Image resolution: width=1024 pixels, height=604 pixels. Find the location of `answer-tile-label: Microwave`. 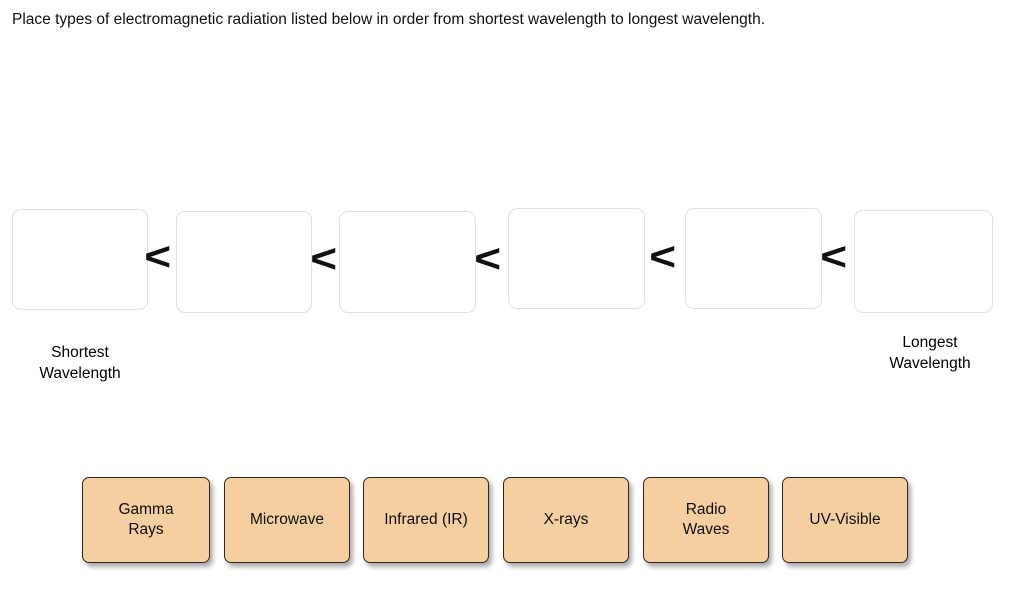

answer-tile-label: Microwave is located at coordinates (287, 520).